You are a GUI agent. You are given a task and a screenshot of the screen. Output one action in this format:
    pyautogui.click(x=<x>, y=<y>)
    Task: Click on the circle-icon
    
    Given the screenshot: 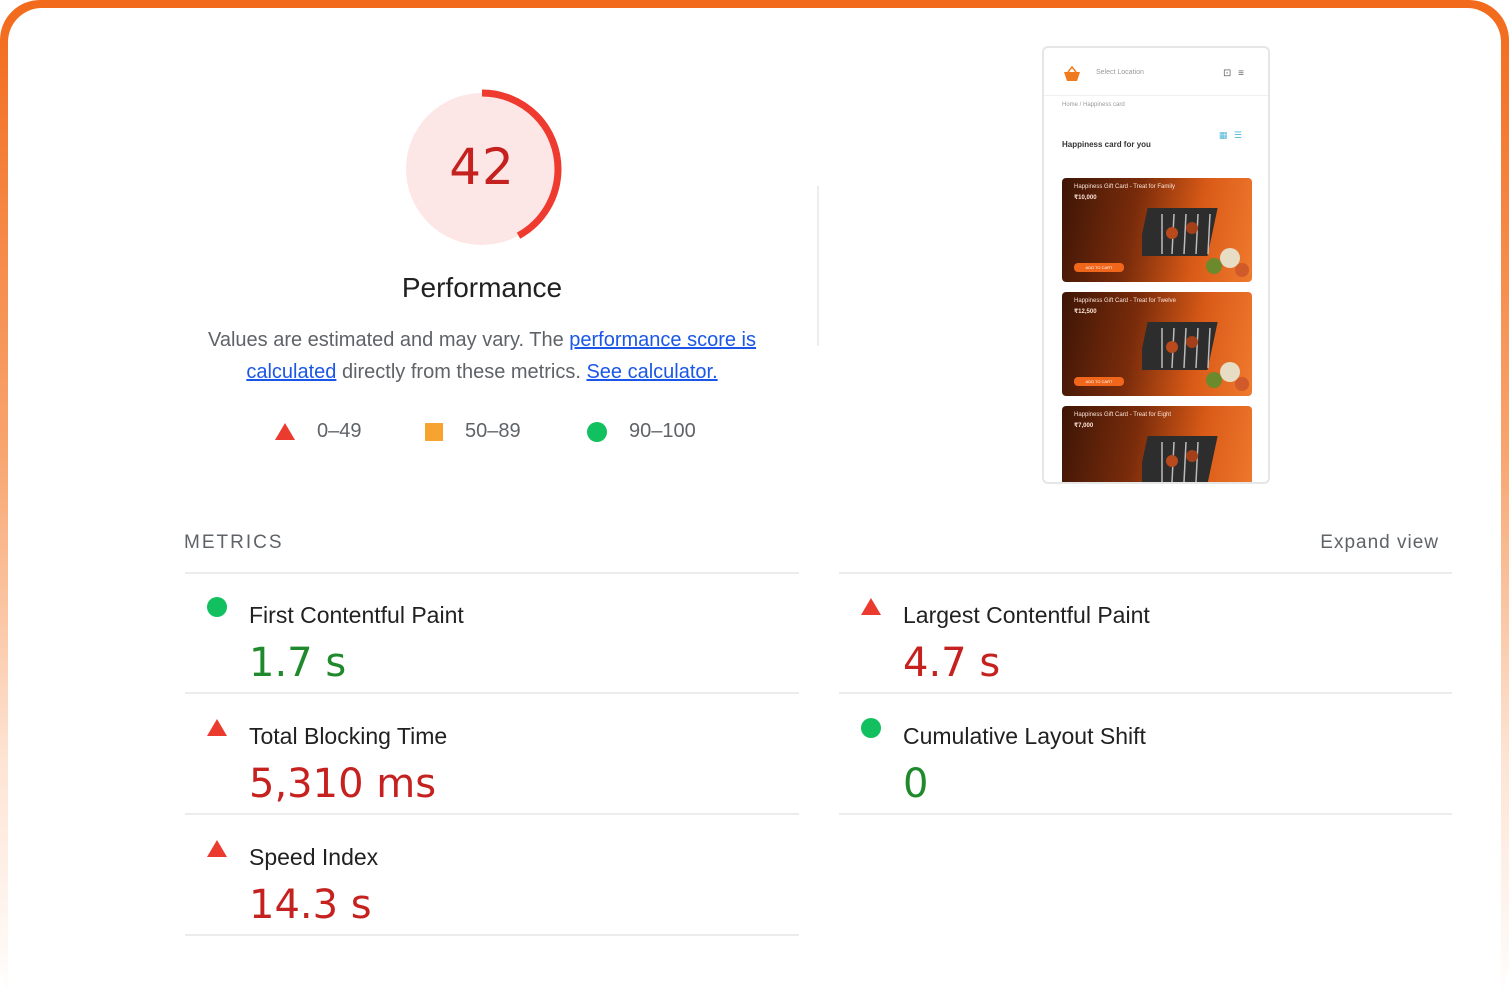 What is the action you would take?
    pyautogui.click(x=597, y=431)
    